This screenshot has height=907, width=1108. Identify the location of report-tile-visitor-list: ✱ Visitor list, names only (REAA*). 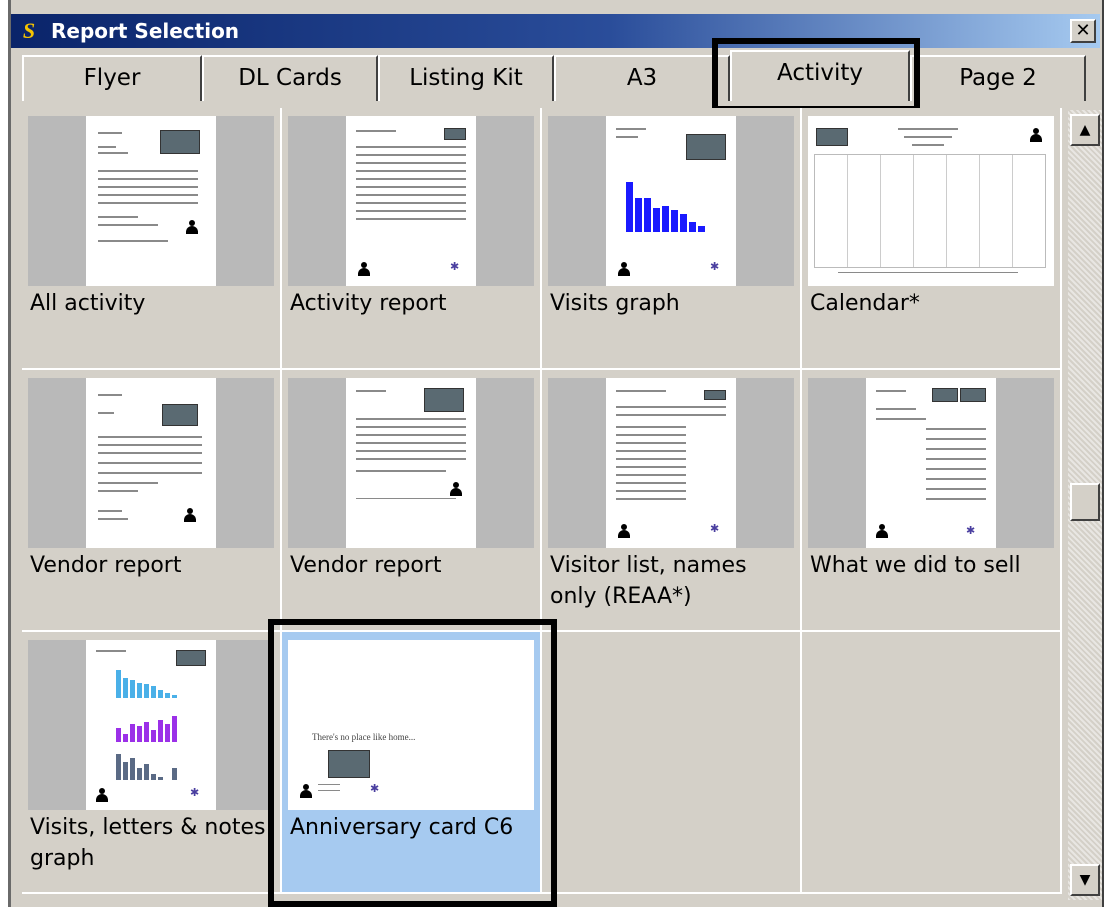
(672, 501).